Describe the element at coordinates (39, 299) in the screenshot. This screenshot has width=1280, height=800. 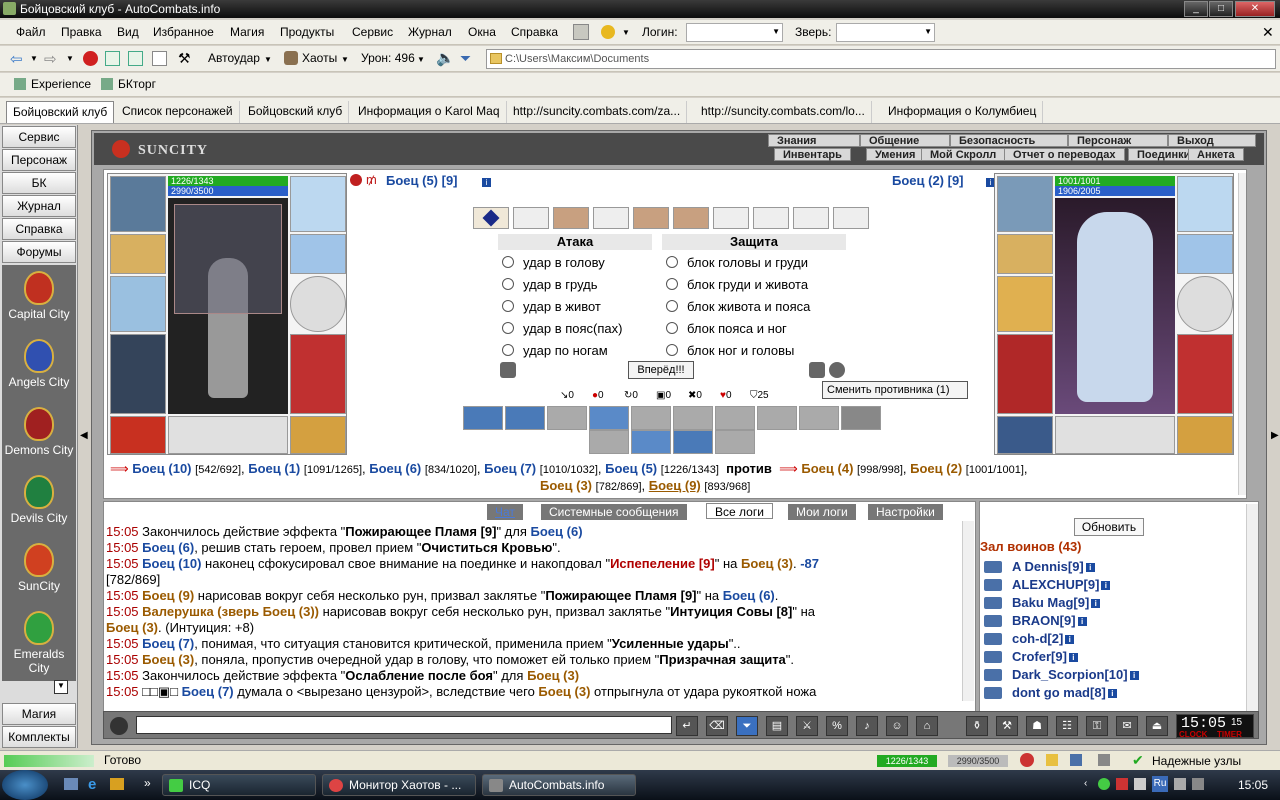
I see `city-capital: Capital City` at that location.